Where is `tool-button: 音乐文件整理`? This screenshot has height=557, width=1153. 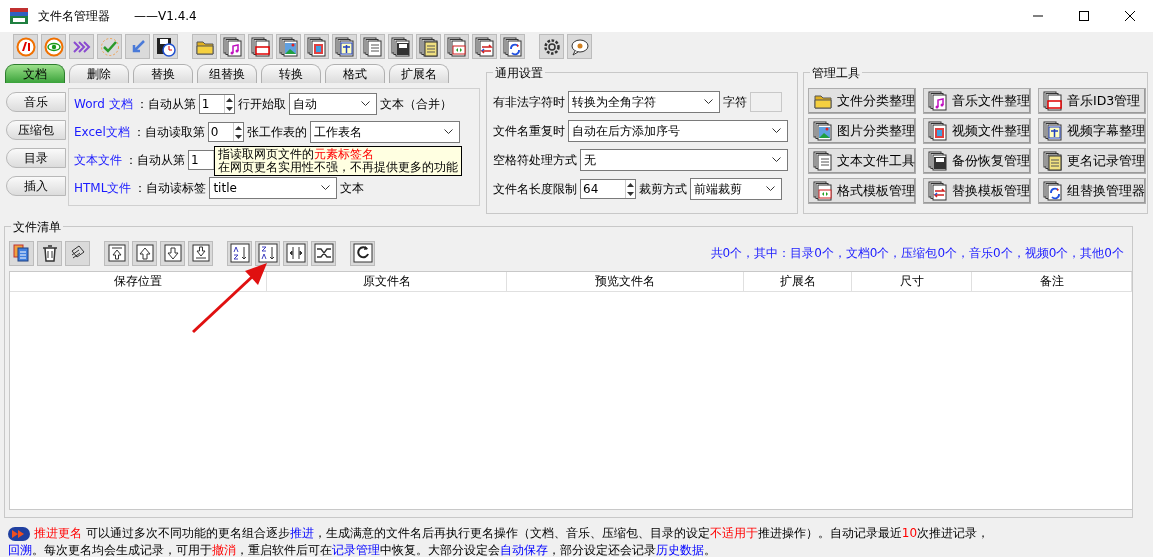
tool-button: 音乐文件整理 is located at coordinates (977, 101).